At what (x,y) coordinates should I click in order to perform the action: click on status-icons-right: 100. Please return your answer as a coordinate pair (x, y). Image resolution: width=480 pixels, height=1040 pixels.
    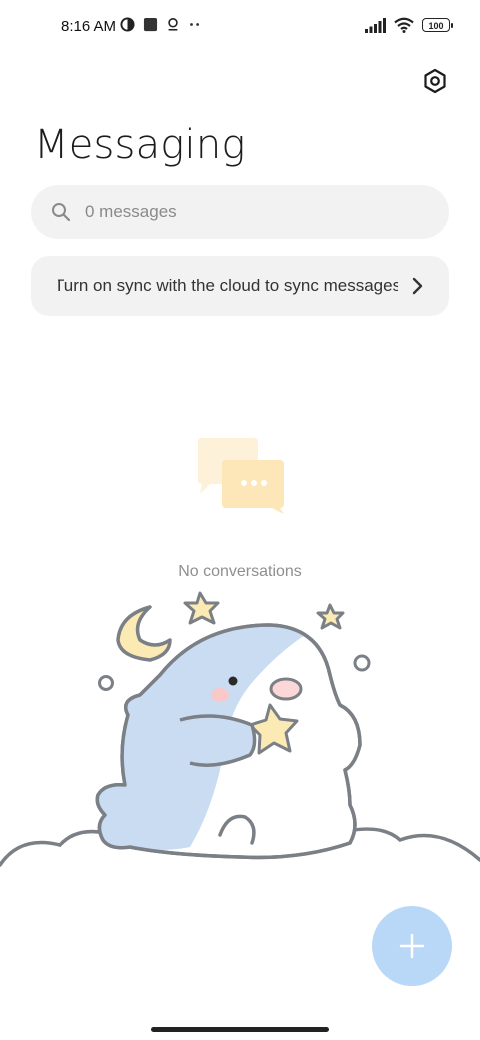
    Looking at the image, I should click on (408, 25).